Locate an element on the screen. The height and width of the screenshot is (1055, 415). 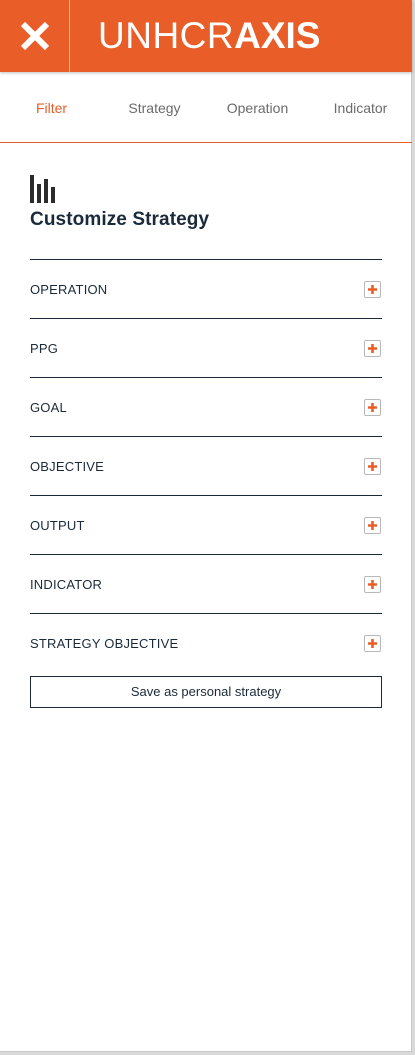
close-button is located at coordinates (35, 36).